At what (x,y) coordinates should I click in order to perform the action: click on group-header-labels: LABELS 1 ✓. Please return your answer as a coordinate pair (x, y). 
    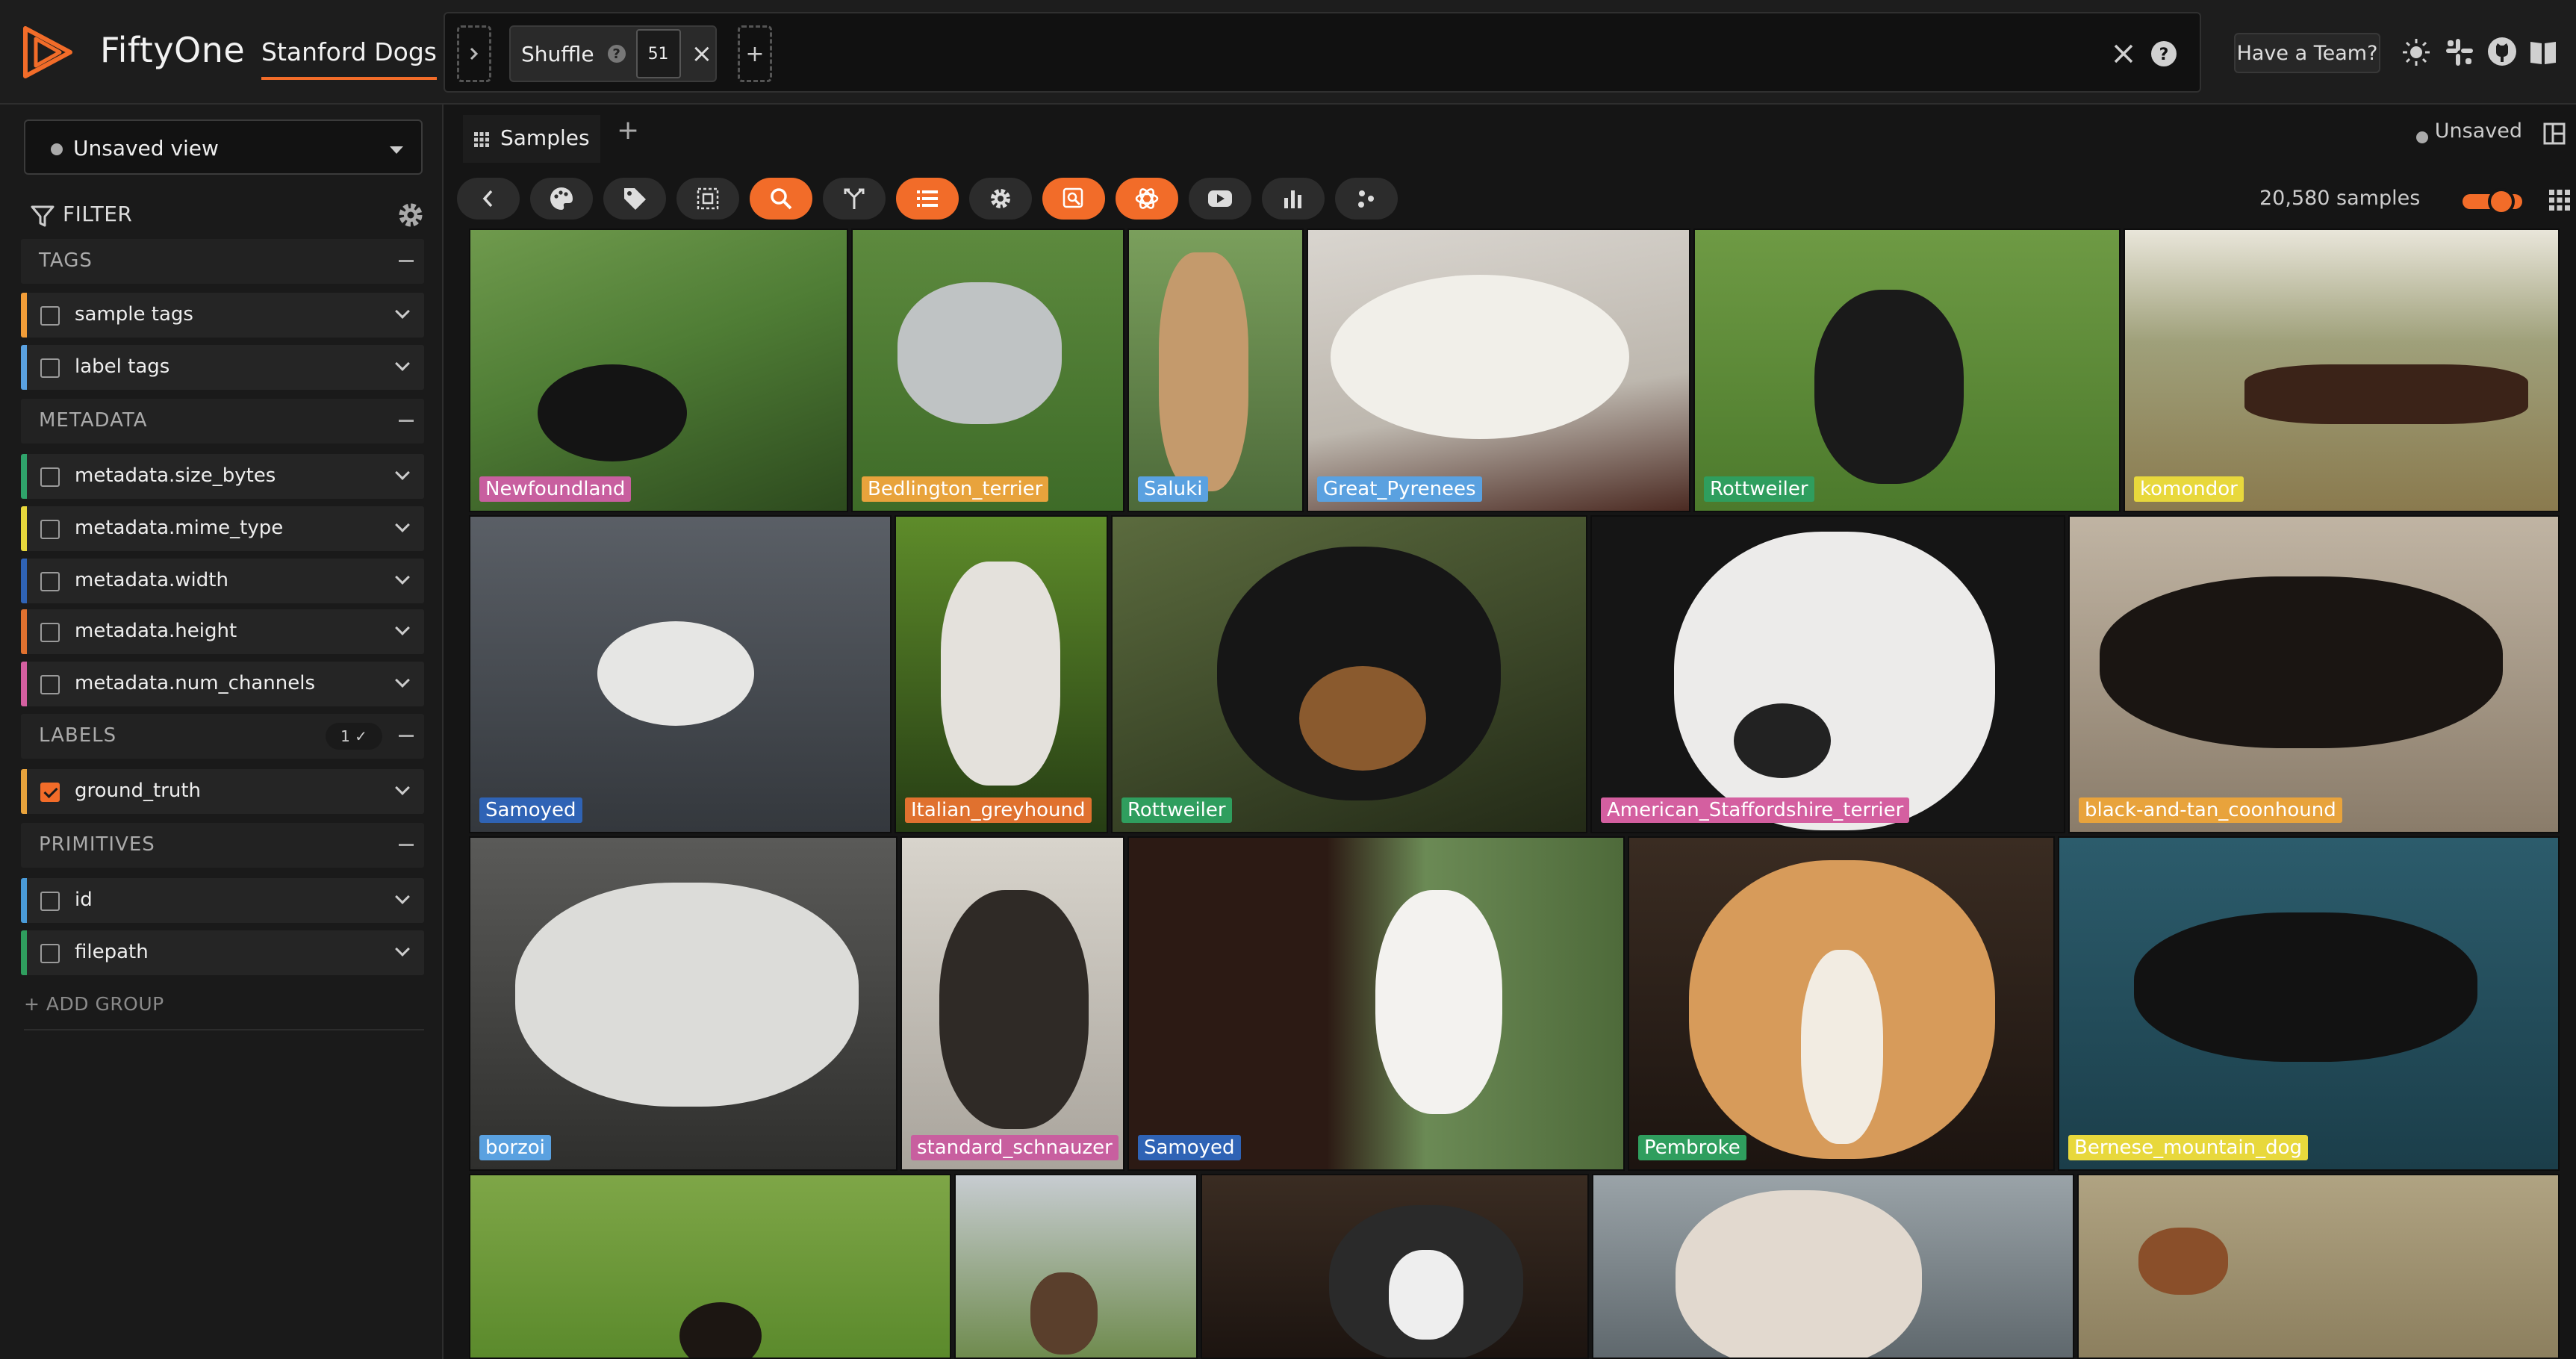
    Looking at the image, I should click on (222, 736).